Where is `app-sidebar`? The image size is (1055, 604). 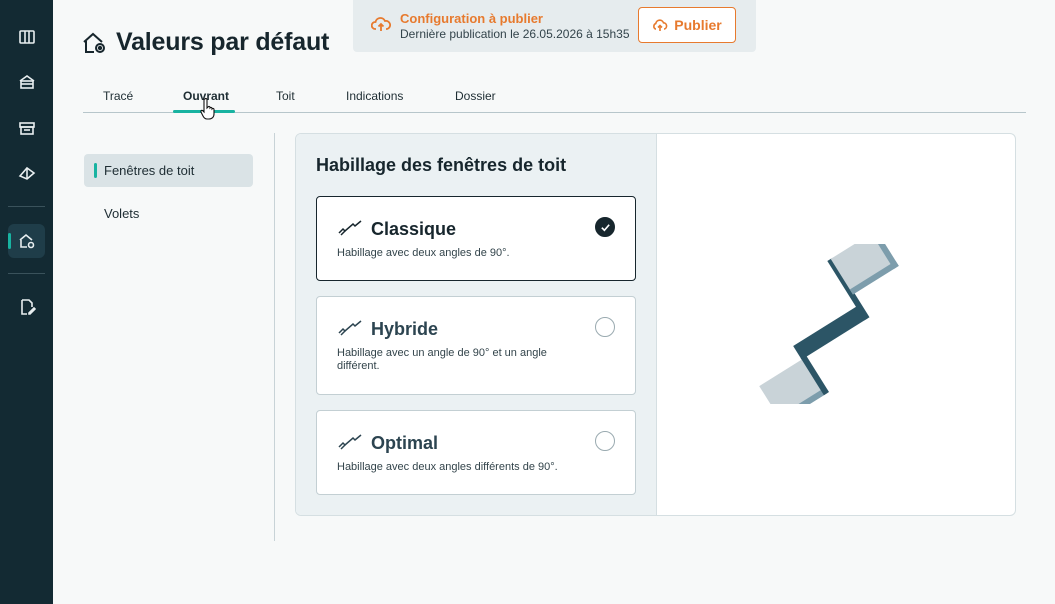
app-sidebar is located at coordinates (26, 302).